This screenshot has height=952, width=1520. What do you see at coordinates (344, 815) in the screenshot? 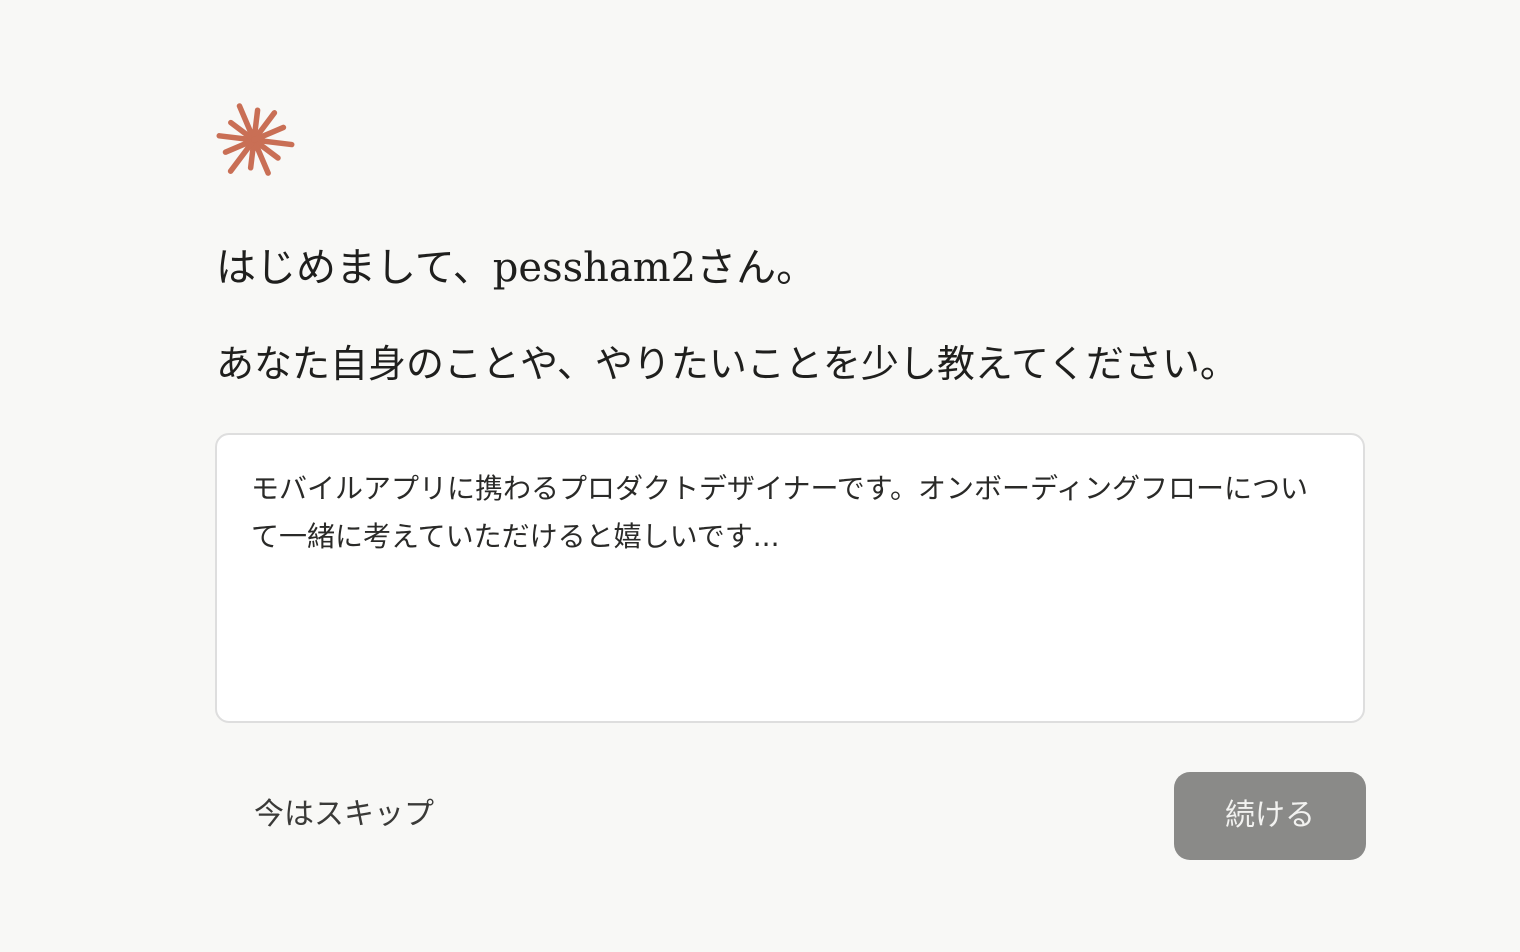
I see `skip-button: 今はスキップ` at bounding box center [344, 815].